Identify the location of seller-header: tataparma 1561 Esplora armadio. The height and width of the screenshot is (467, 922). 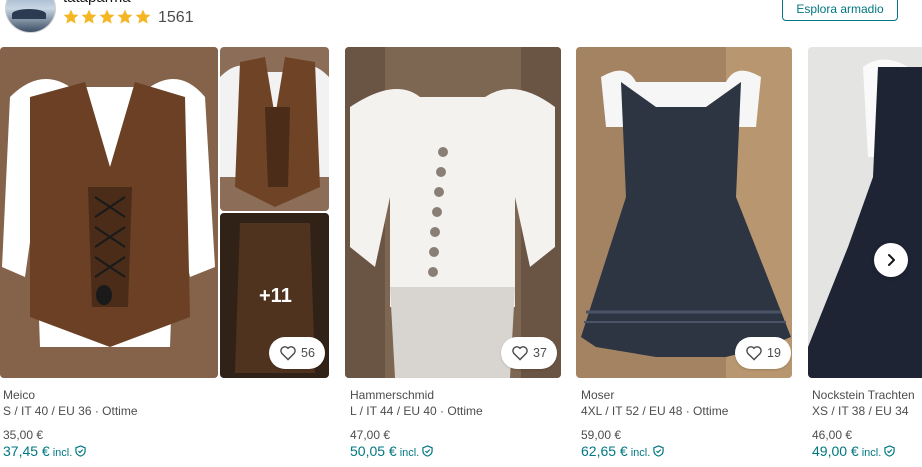
(461, 20).